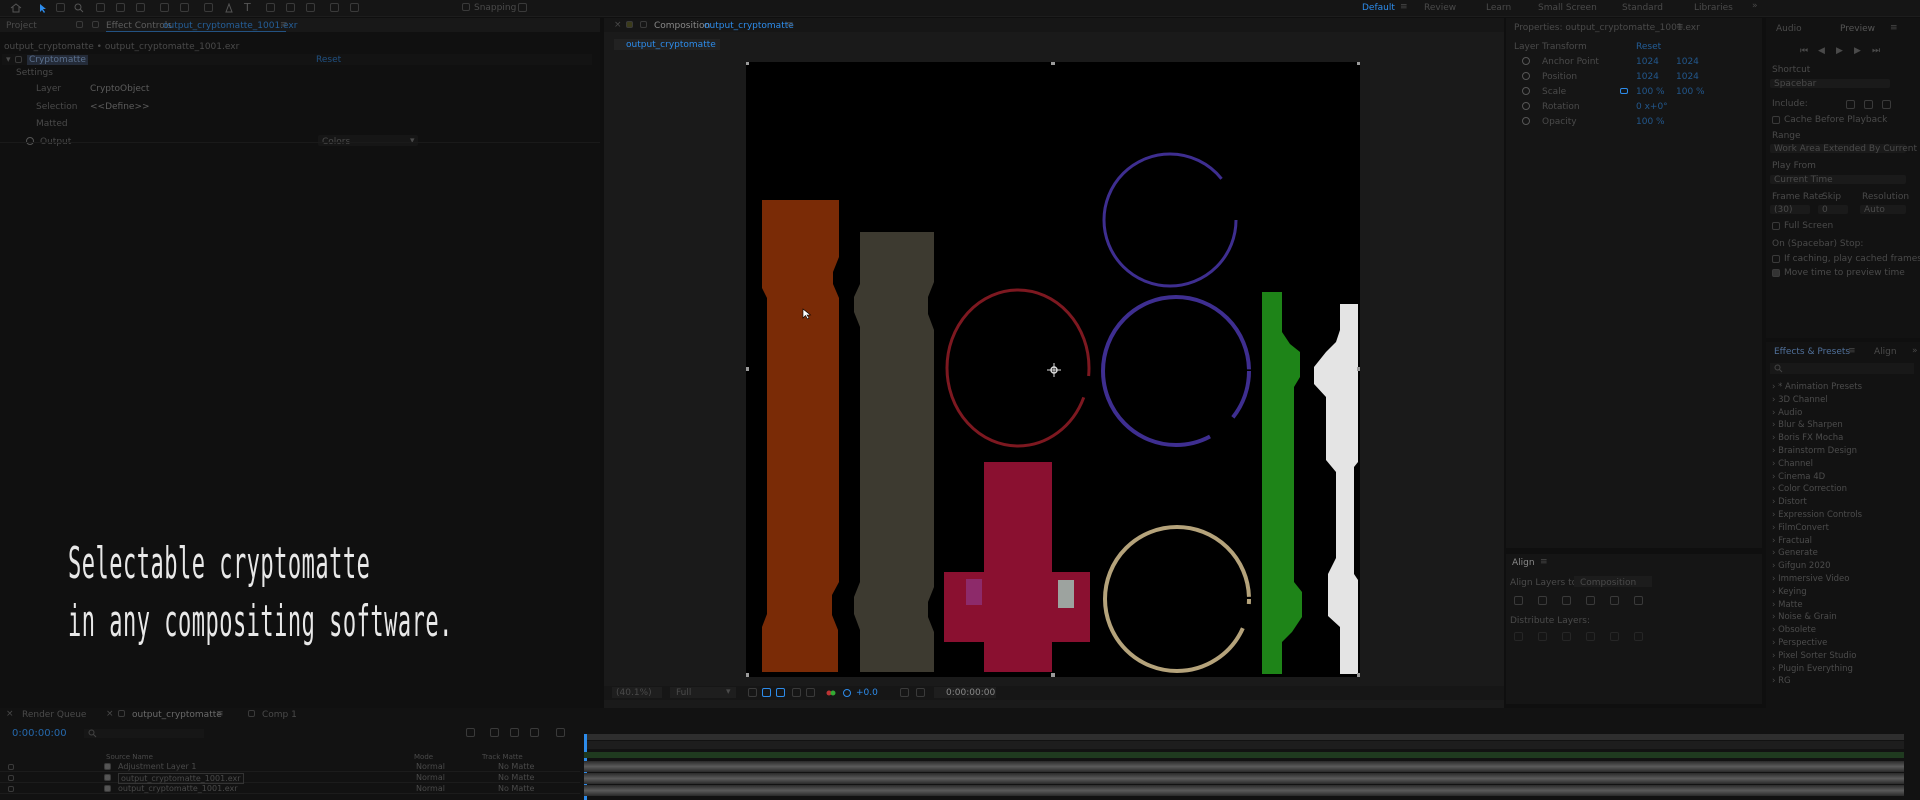 Image resolution: width=1920 pixels, height=800 pixels. Describe the element at coordinates (1624, 92) in the screenshot. I see `link-icon` at that location.